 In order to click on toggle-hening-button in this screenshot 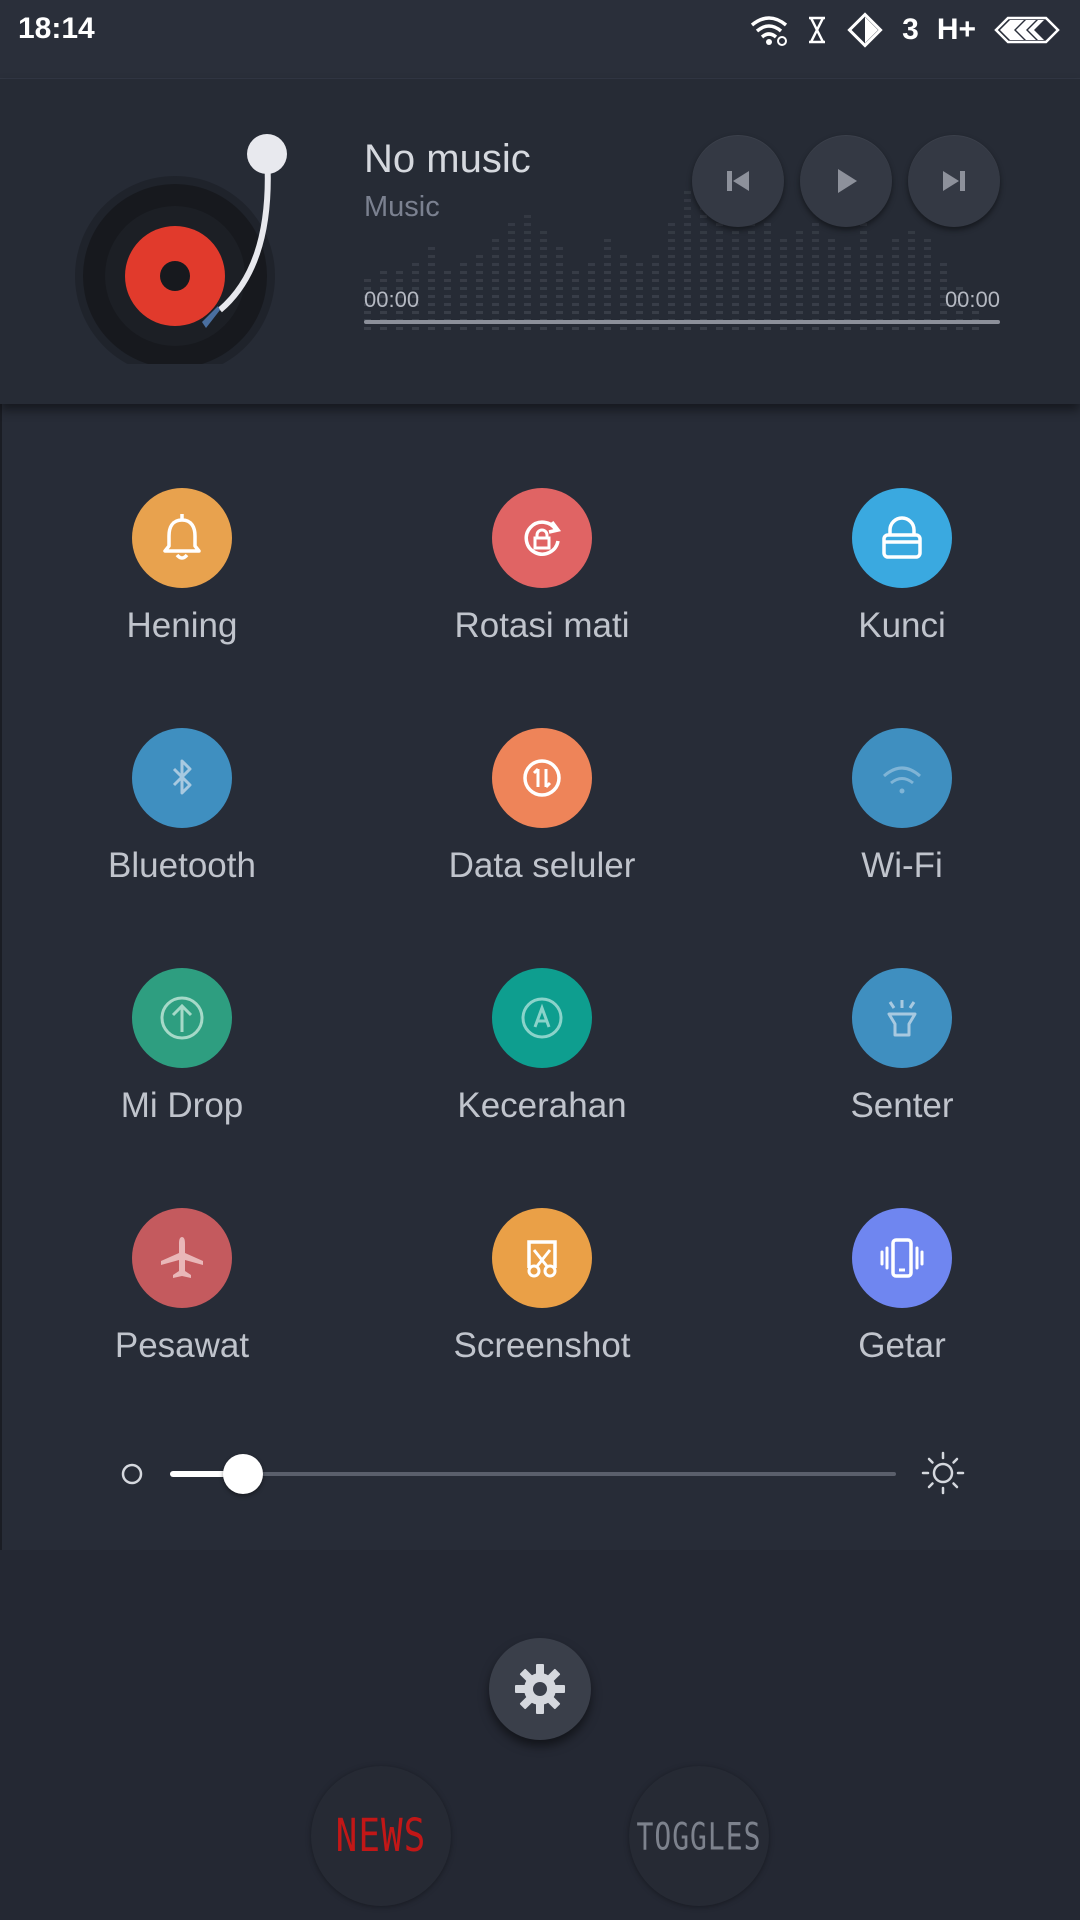, I will do `click(182, 538)`.